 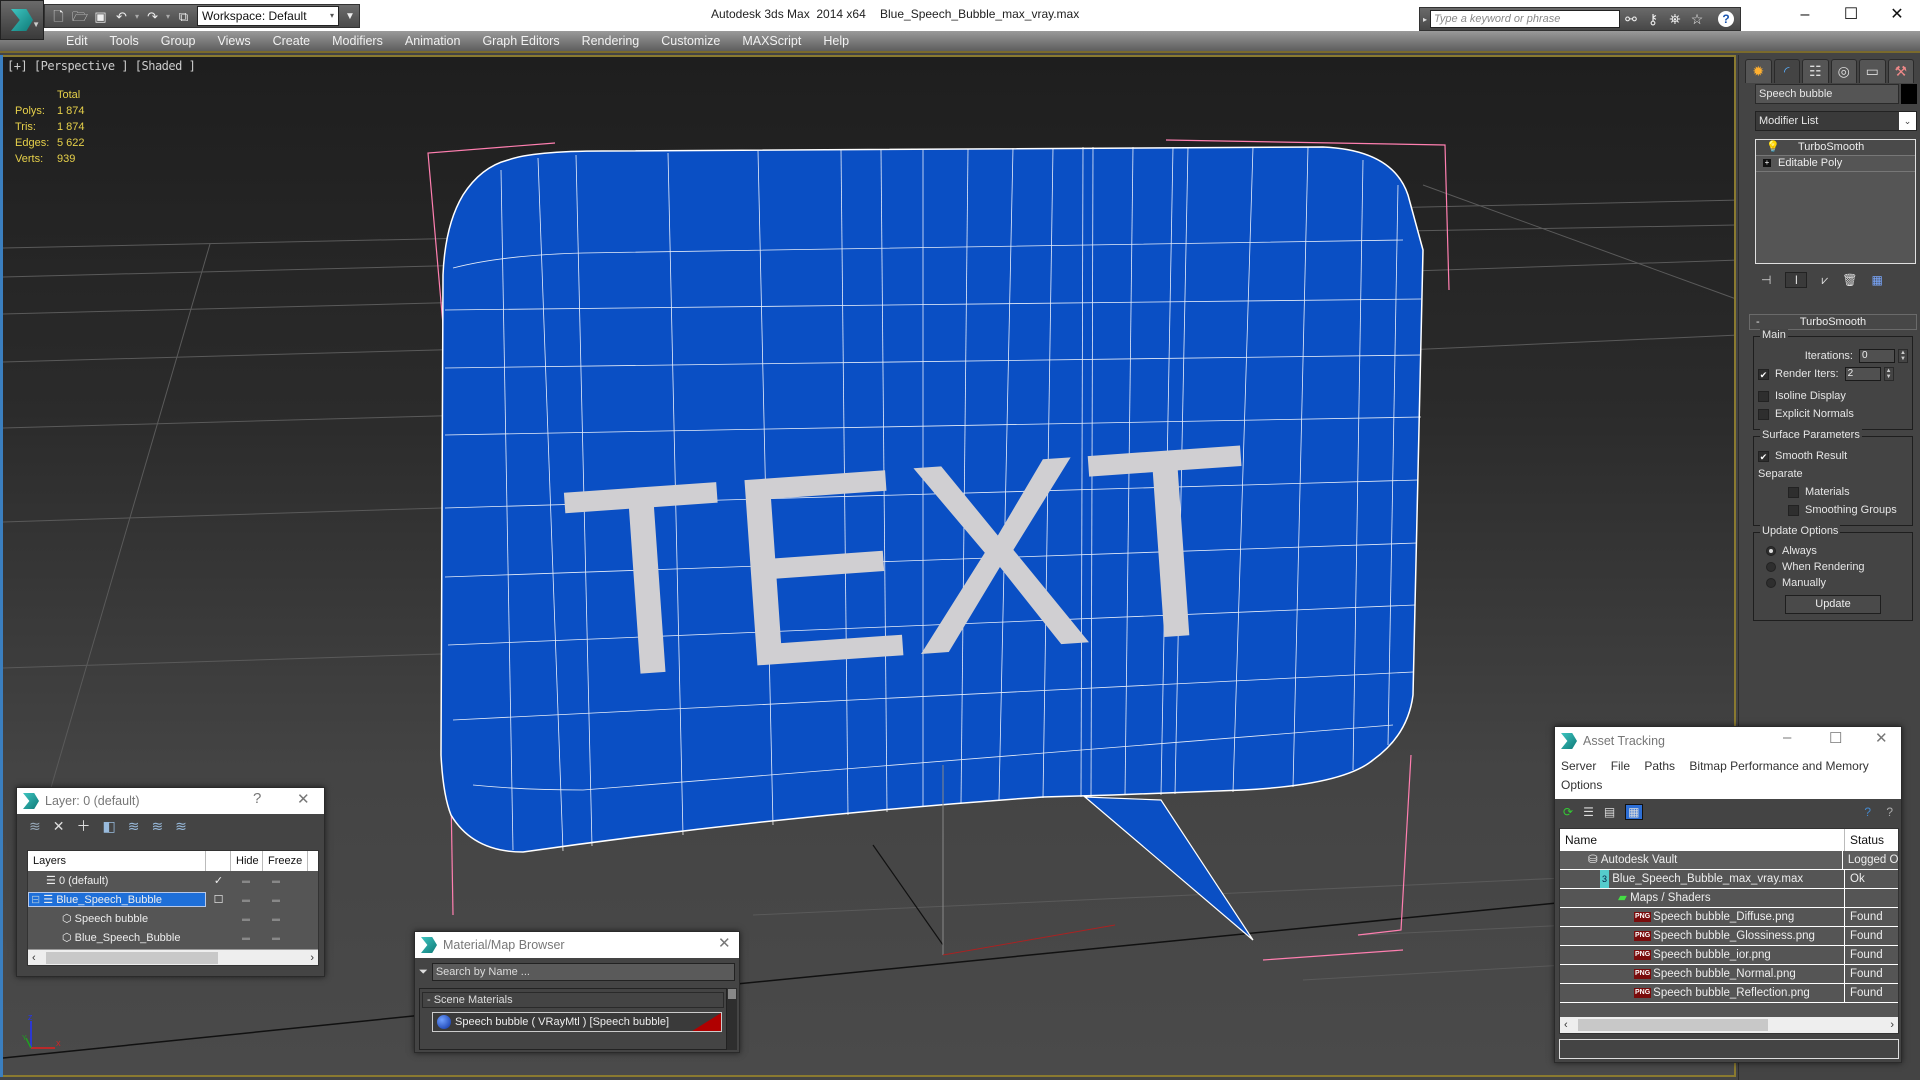 I want to click on menu-maxscript: MAXScript, so click(x=771, y=41).